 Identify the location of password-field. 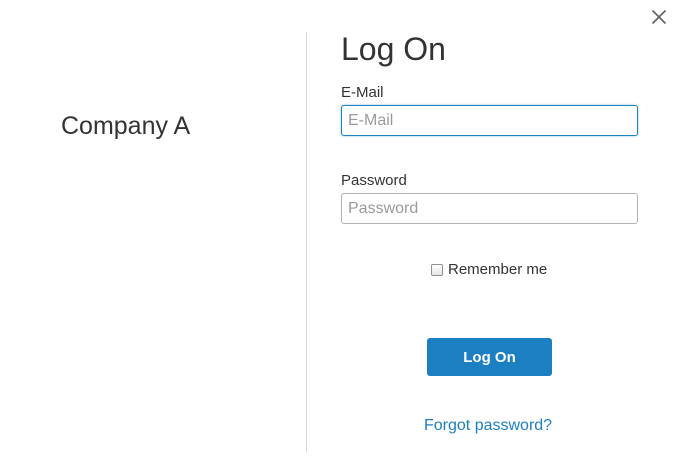
(489, 208).